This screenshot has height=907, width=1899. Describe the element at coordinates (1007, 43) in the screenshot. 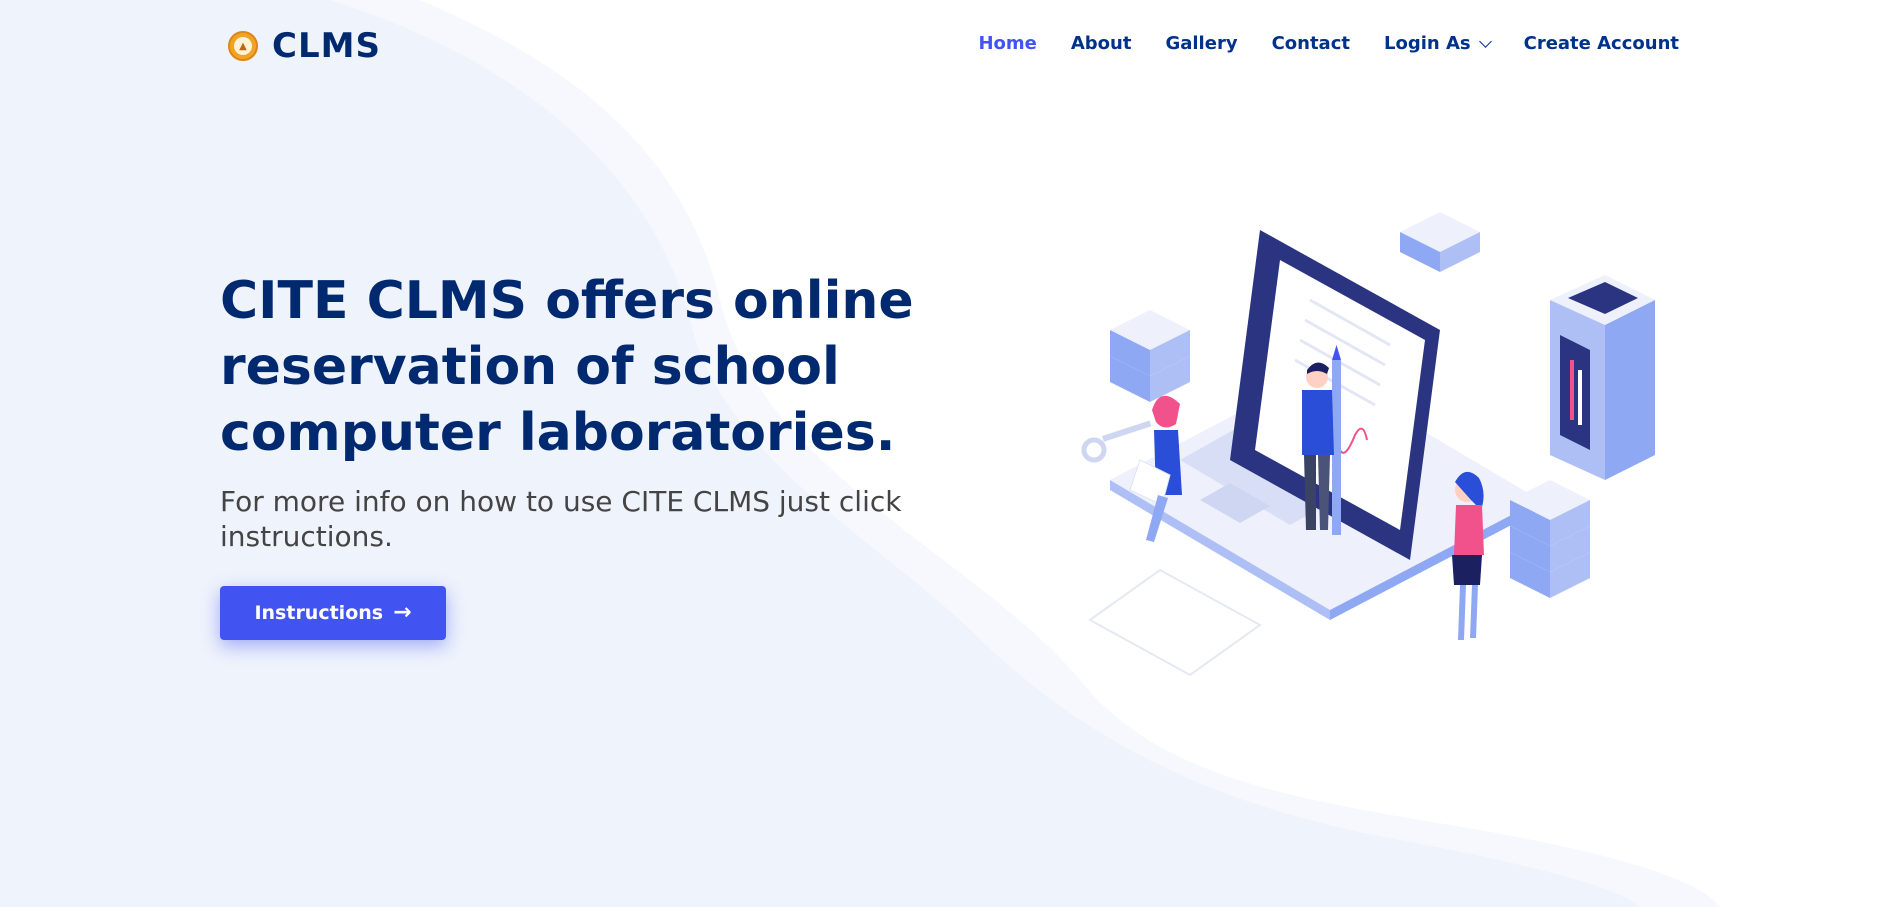

I see `nav-home: Home` at that location.